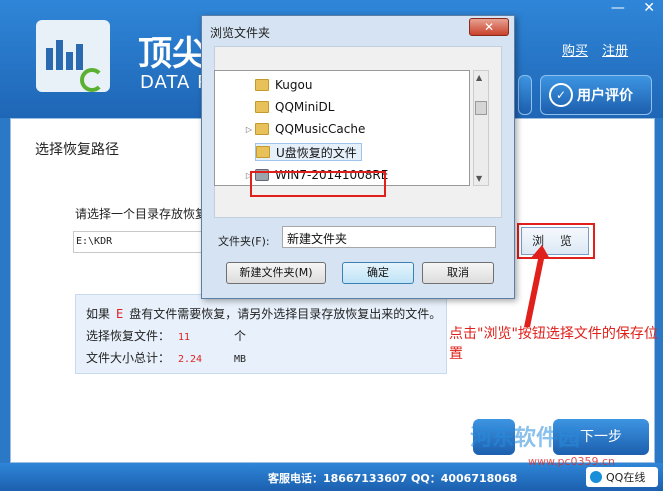 Image resolution: width=663 pixels, height=491 pixels. I want to click on scroll-down-icon: ▼, so click(479, 178).